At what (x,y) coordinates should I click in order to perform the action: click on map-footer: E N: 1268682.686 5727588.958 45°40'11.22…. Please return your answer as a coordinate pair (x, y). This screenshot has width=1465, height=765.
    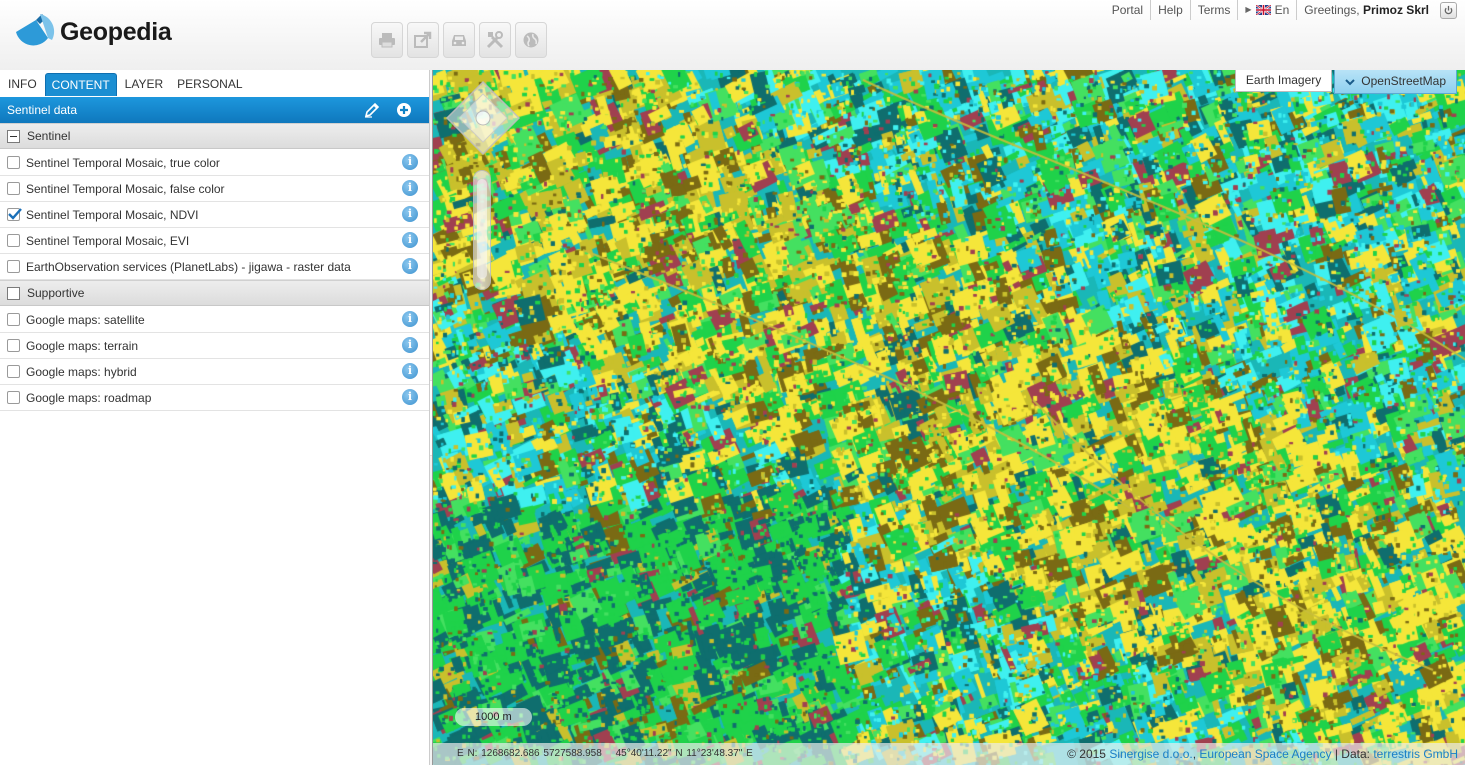
    Looking at the image, I should click on (949, 754).